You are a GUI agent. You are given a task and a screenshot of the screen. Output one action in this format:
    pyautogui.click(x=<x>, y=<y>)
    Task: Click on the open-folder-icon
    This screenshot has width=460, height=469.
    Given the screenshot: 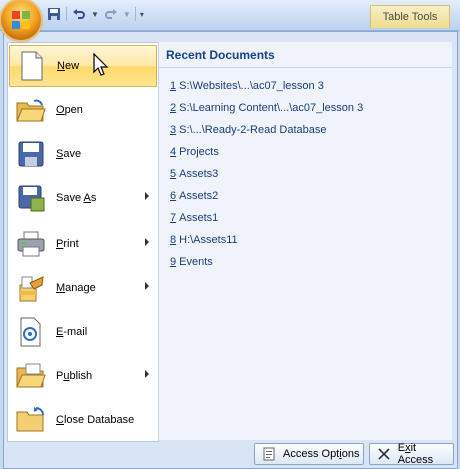 What is the action you would take?
    pyautogui.click(x=31, y=110)
    